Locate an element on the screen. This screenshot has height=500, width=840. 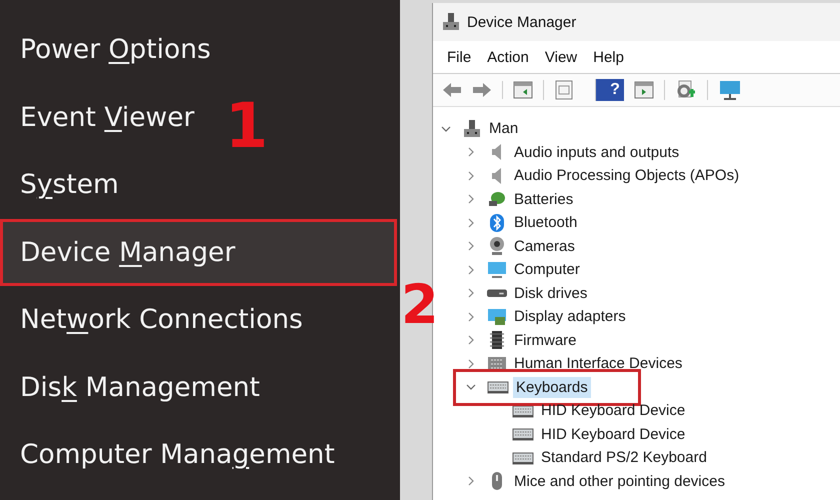
tree-item: Disk drives is located at coordinates (550, 293).